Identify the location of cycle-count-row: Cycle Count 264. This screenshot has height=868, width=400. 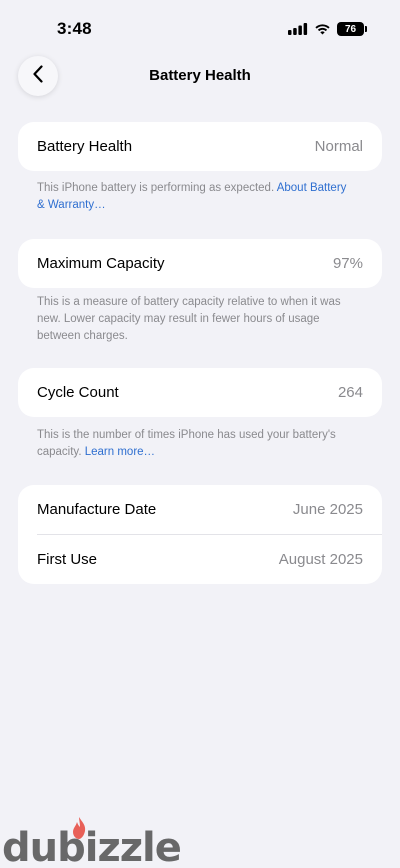
(200, 392).